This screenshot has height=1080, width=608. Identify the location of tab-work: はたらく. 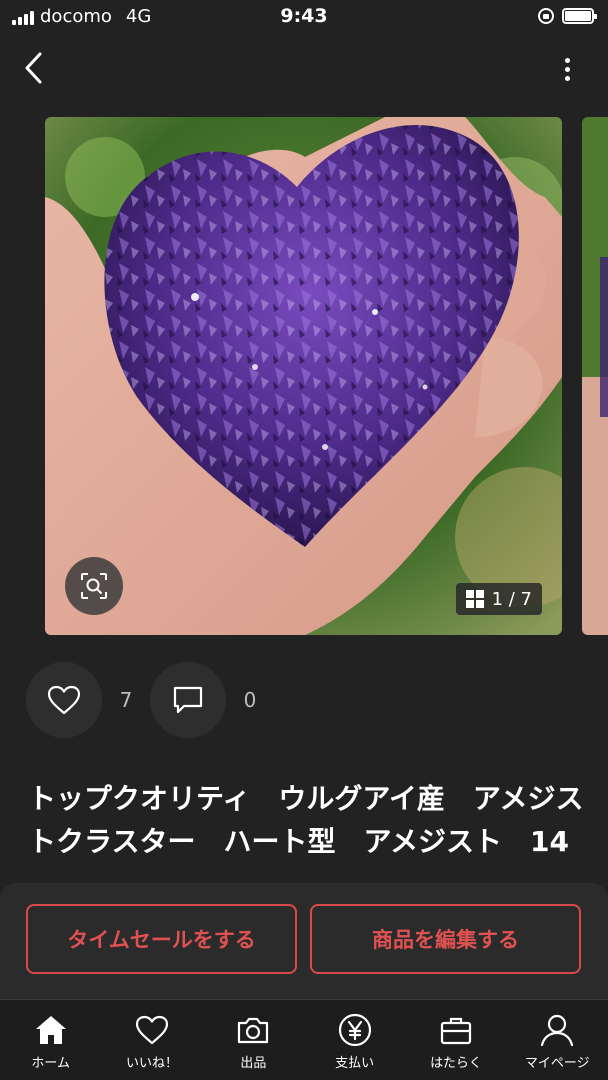
(455, 1040).